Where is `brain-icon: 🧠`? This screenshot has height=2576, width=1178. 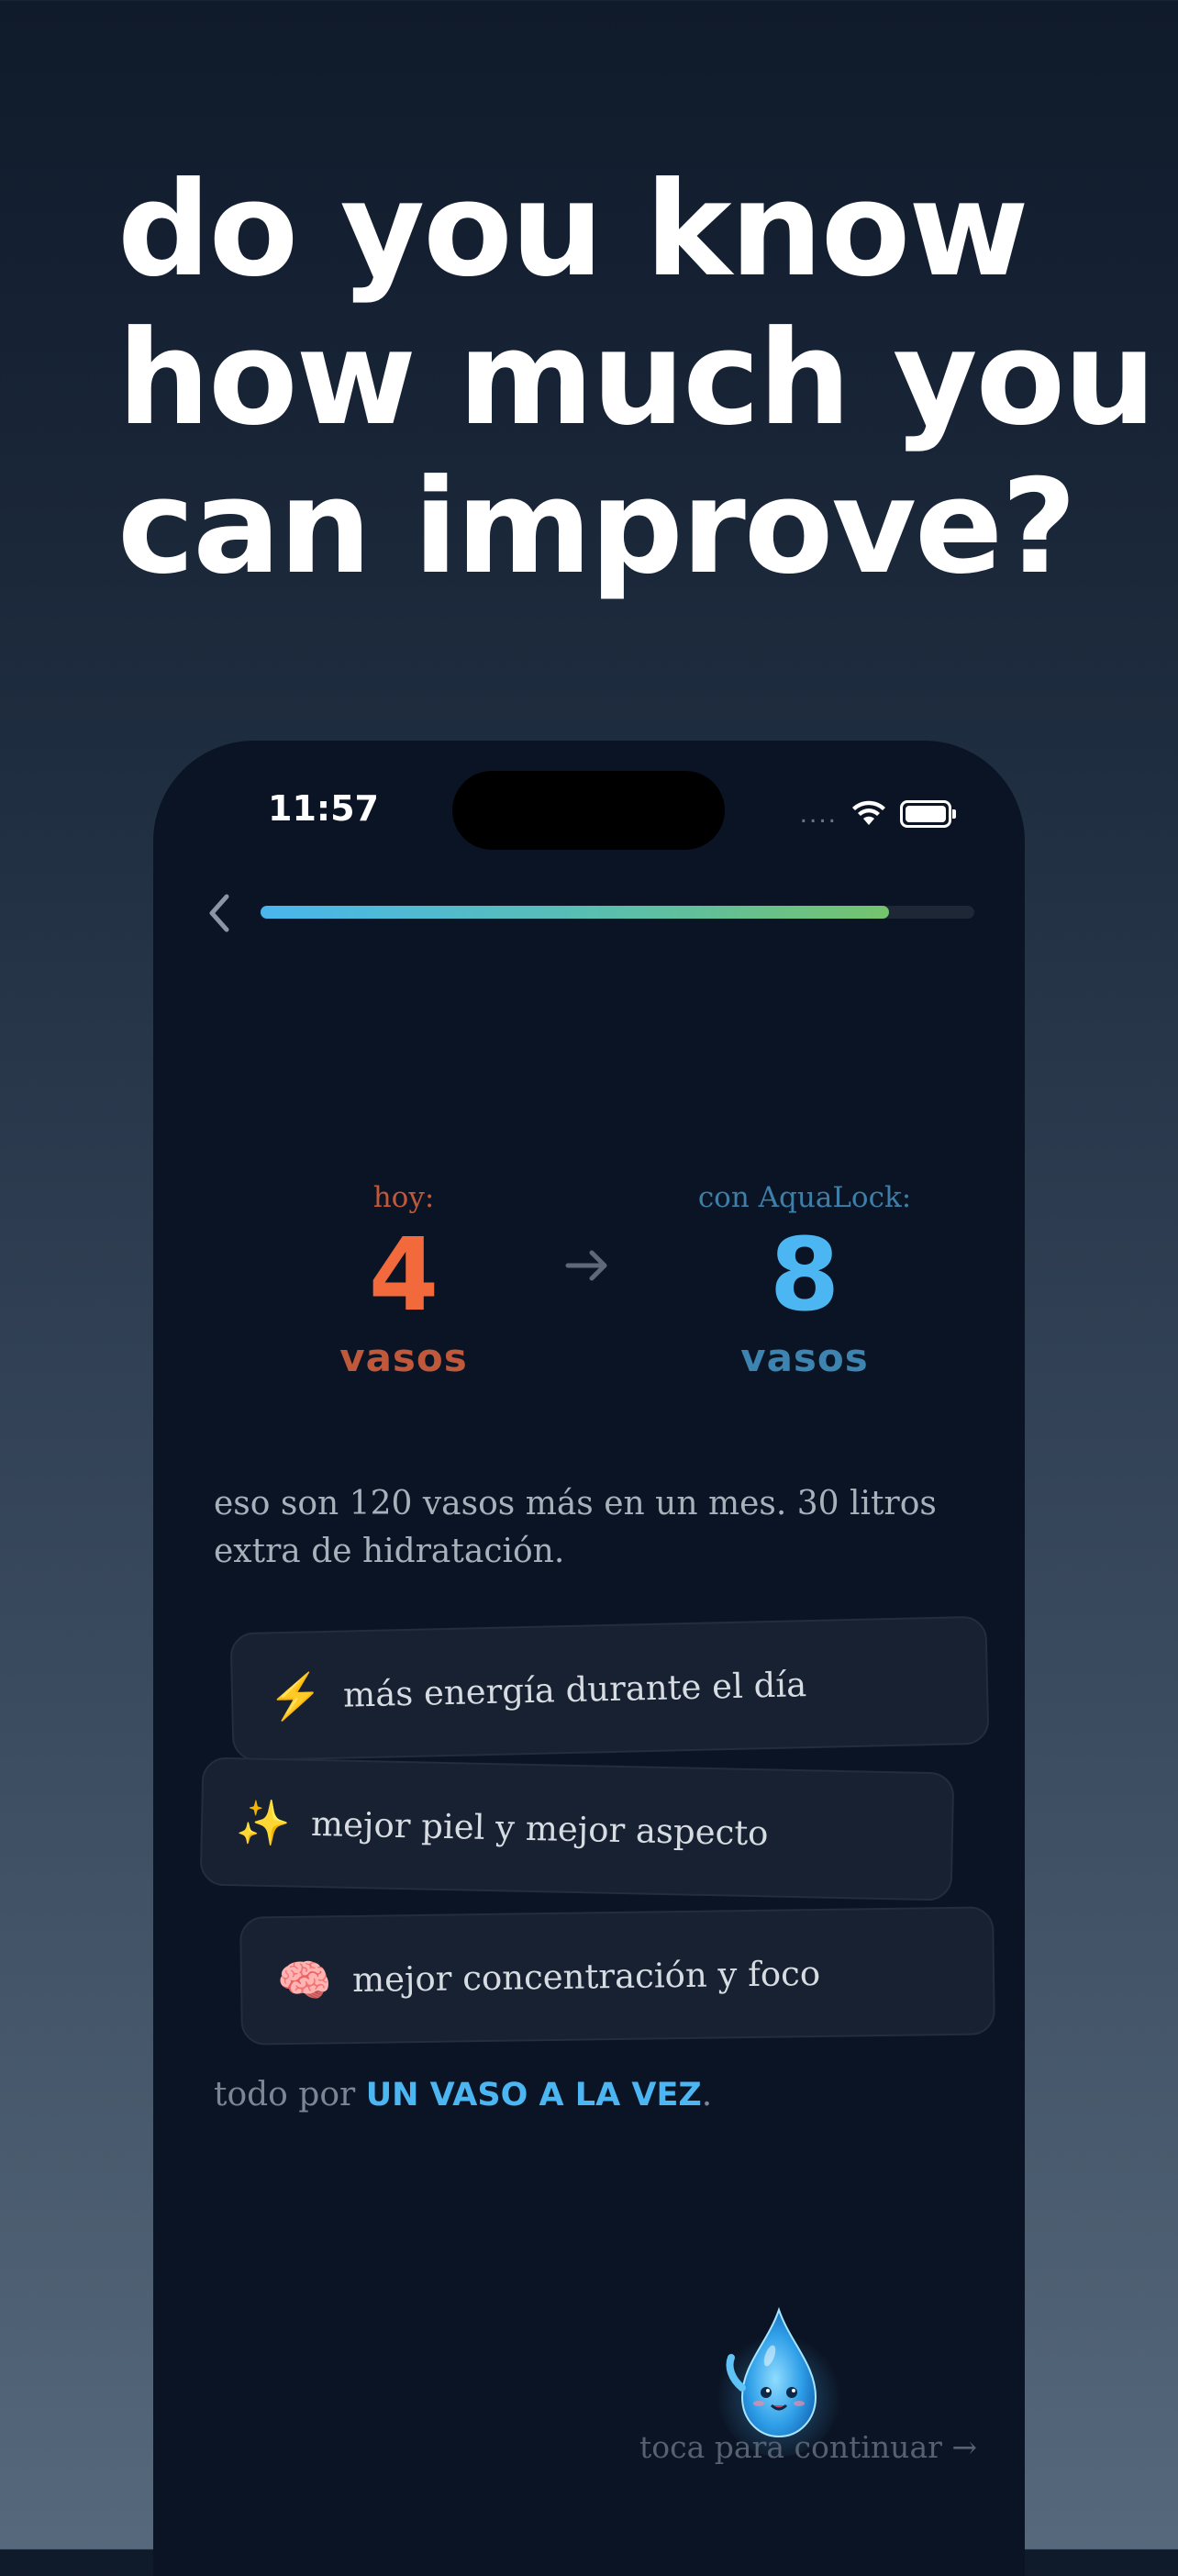
brain-icon: 🧠 is located at coordinates (305, 1981).